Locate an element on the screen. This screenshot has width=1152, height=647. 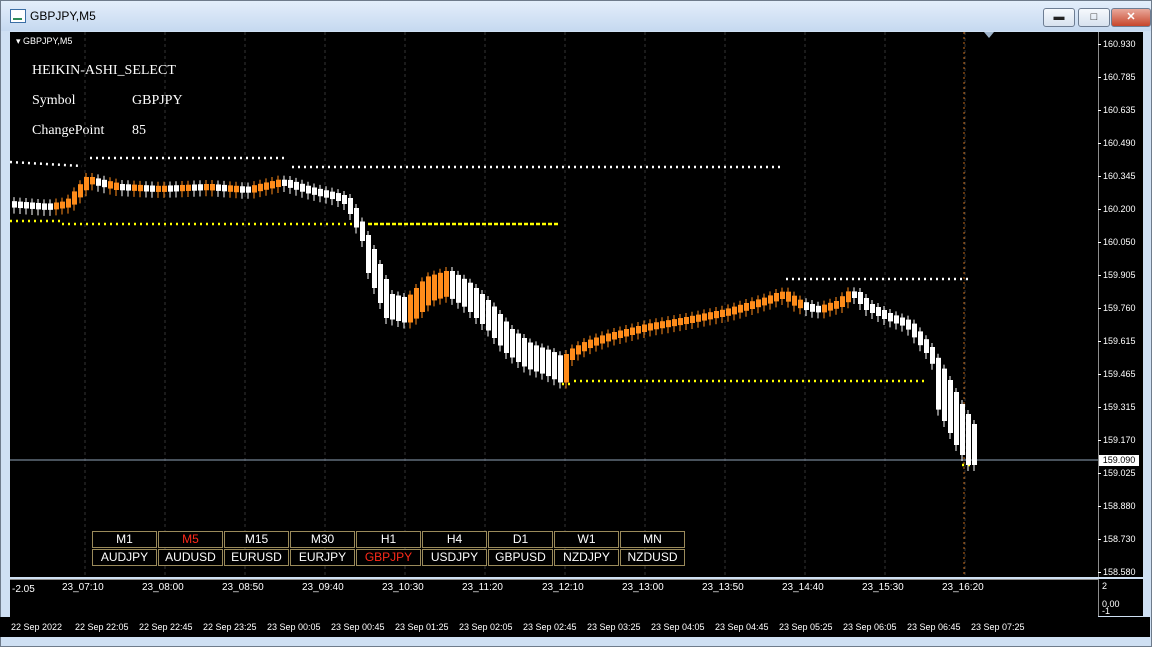
symbol-button-gbpjpy: GBPJPY is located at coordinates (388, 557).